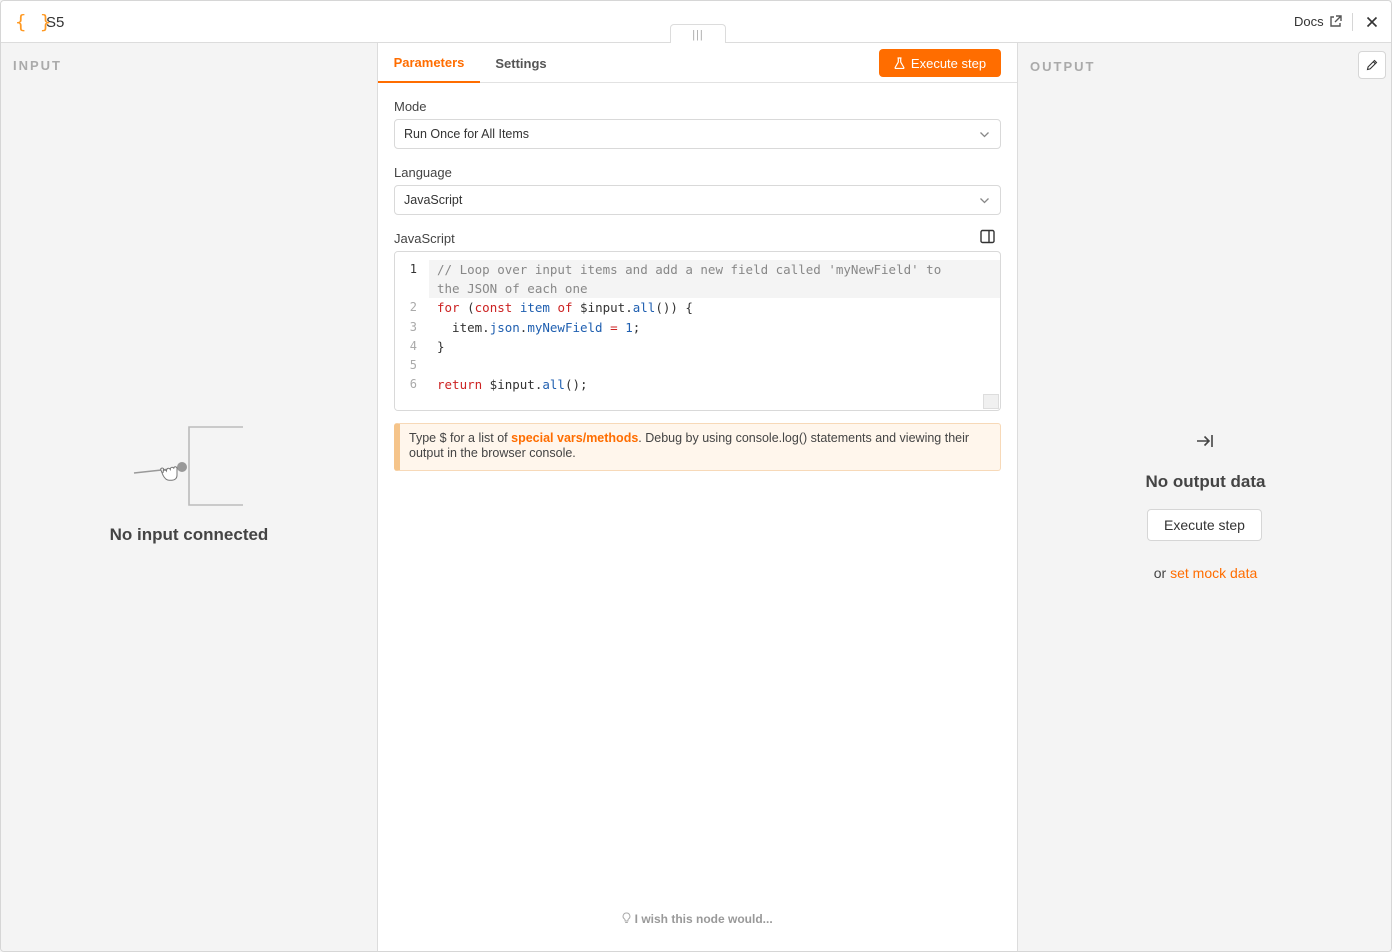 The image size is (1392, 952). I want to click on mode-label: Mode, so click(410, 106).